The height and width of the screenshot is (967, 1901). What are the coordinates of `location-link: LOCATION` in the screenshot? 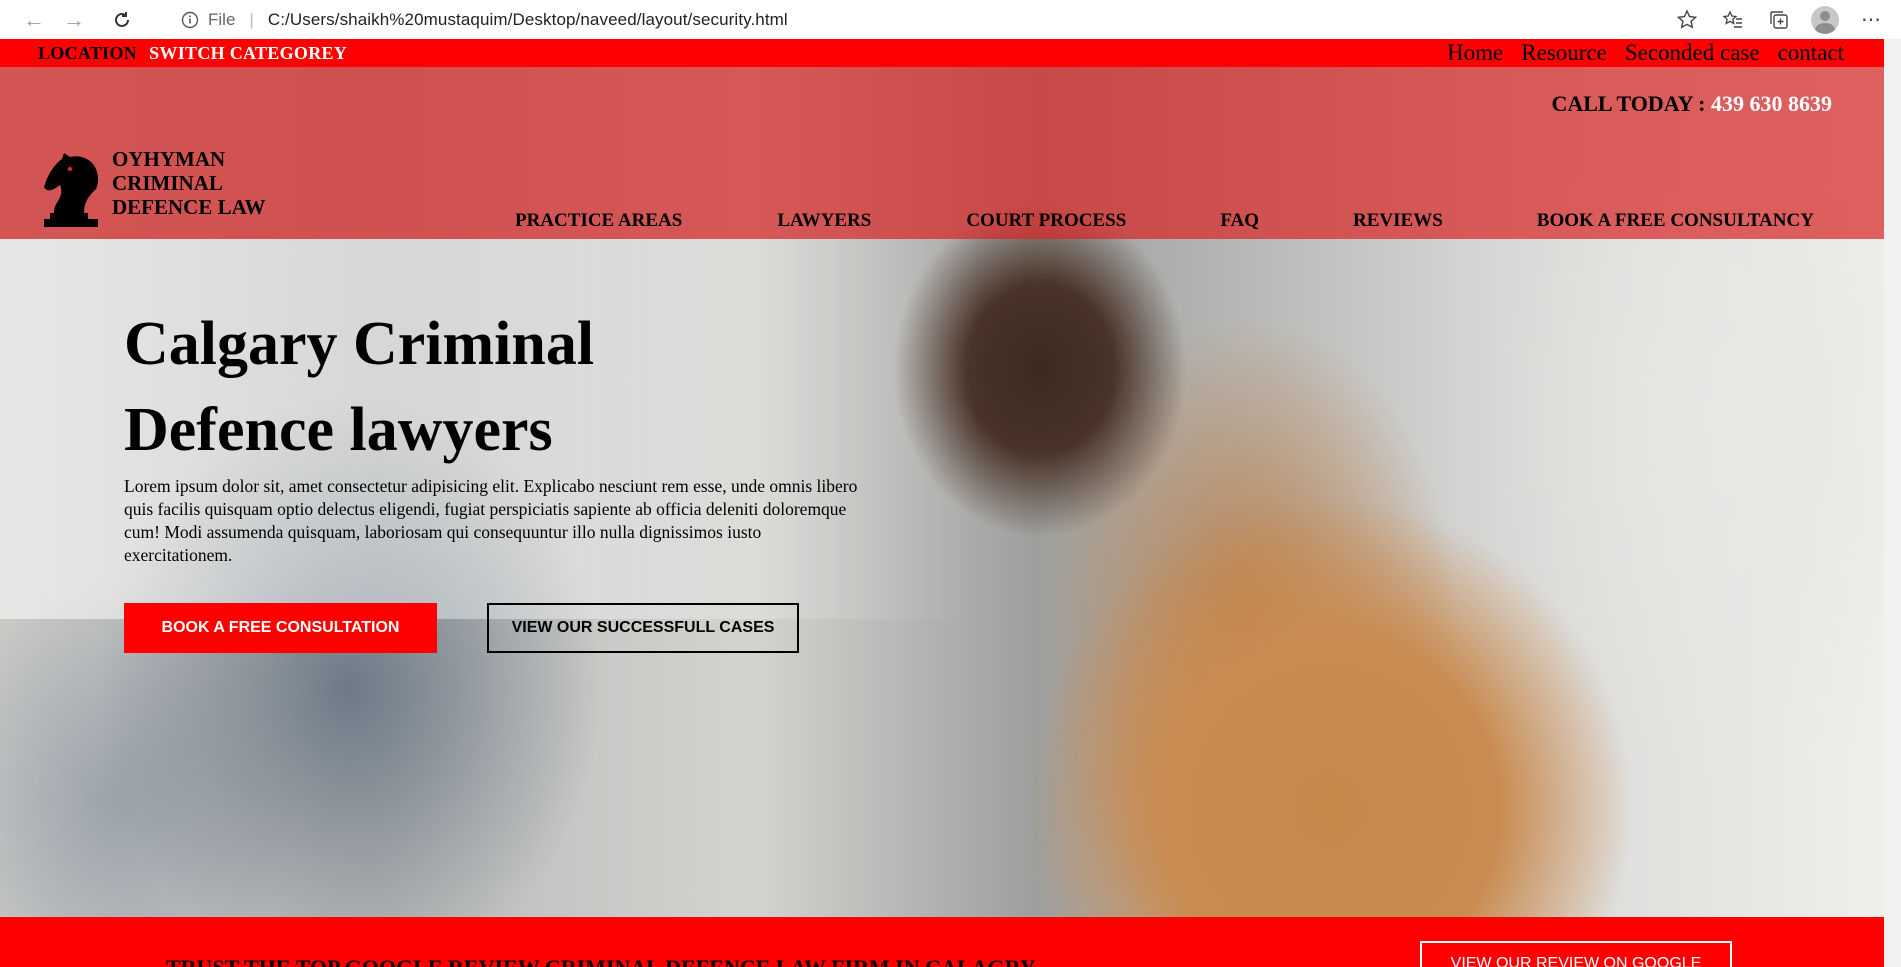 It's located at (87, 53).